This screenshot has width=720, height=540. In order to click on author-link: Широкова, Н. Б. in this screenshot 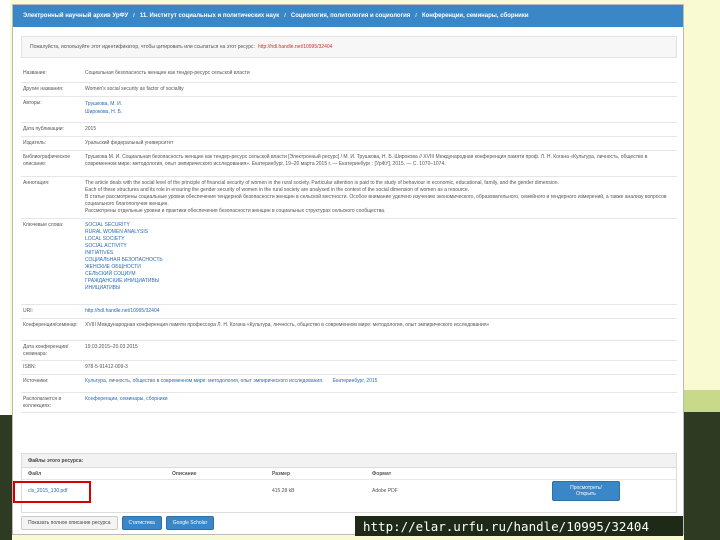, I will do `click(380, 112)`.